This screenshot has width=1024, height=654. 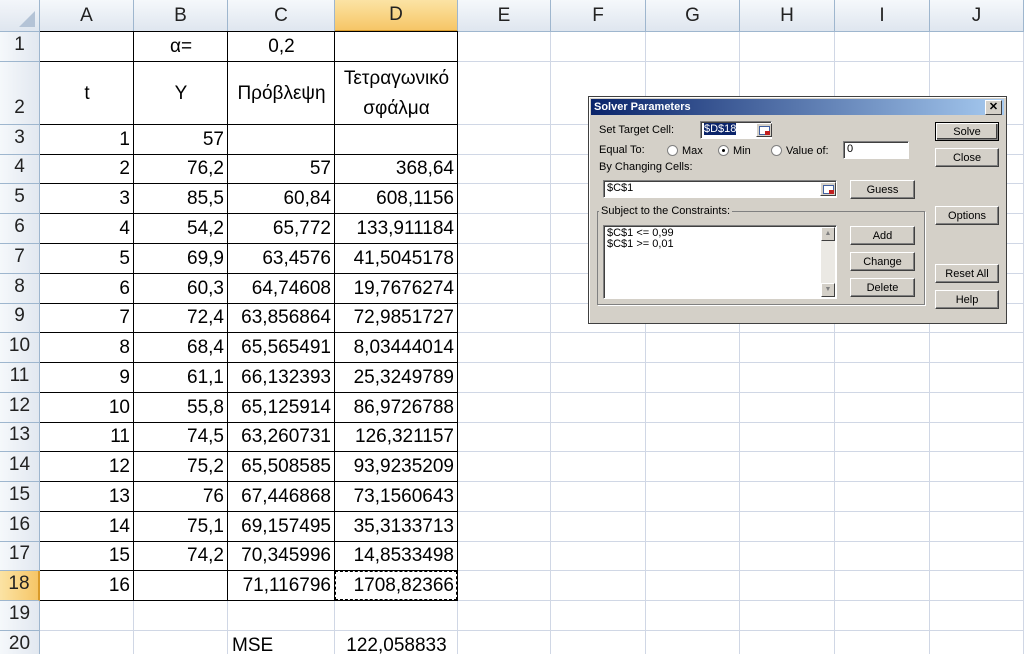 What do you see at coordinates (181, 199) in the screenshot?
I see `cell-b5: 85,5` at bounding box center [181, 199].